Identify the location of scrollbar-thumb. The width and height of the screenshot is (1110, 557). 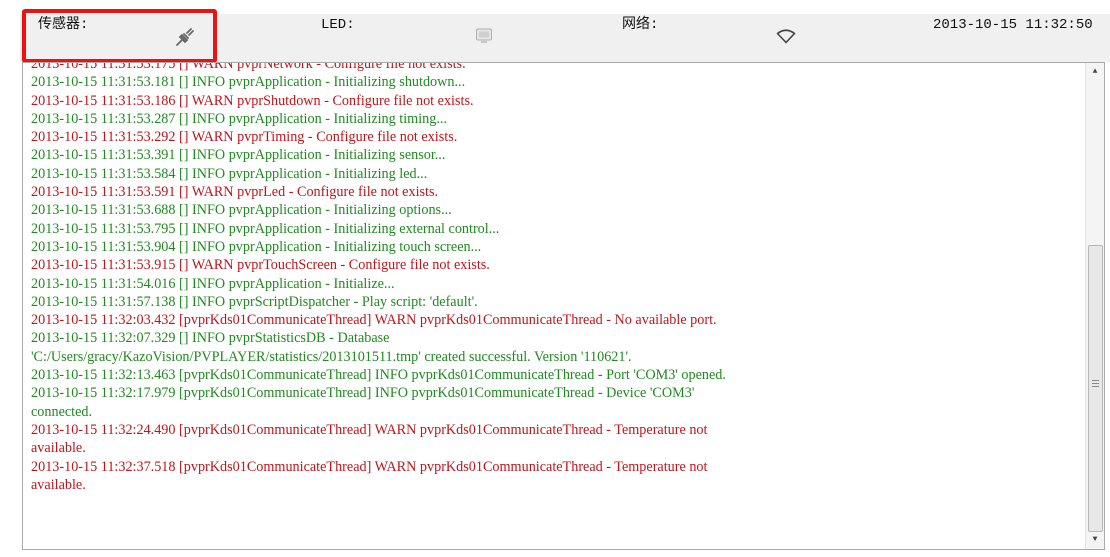
(1095, 388).